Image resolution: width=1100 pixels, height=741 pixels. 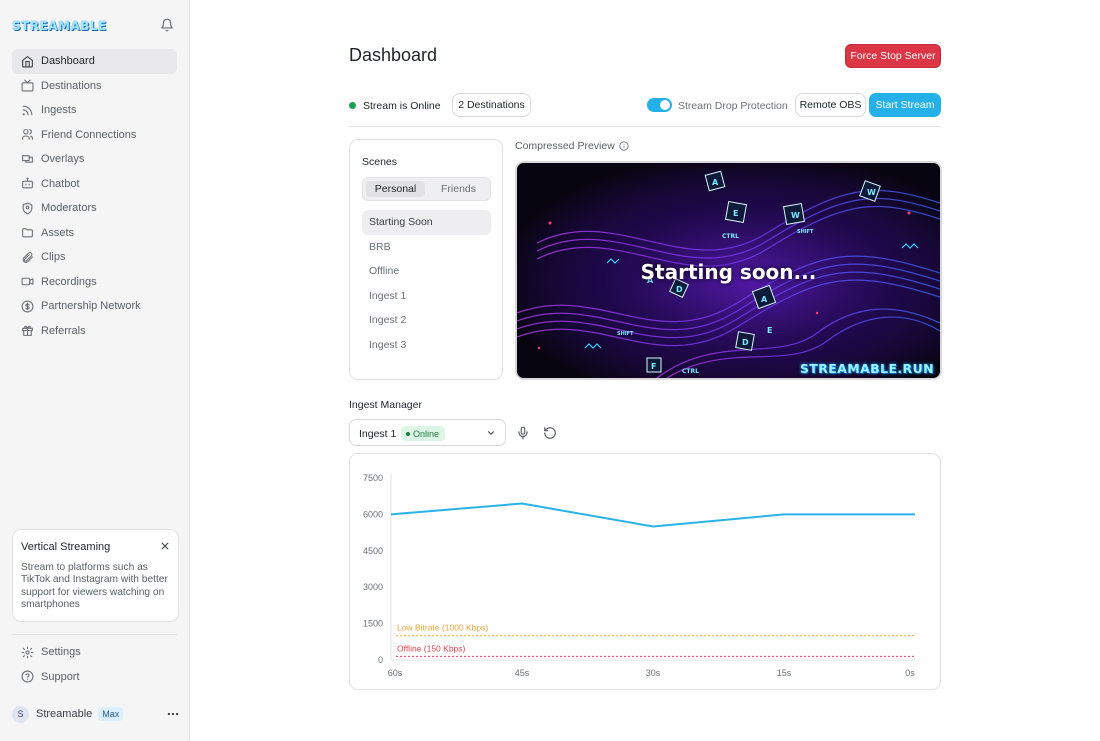 What do you see at coordinates (60, 183) in the screenshot?
I see `sidebar-item-label: Chatbot` at bounding box center [60, 183].